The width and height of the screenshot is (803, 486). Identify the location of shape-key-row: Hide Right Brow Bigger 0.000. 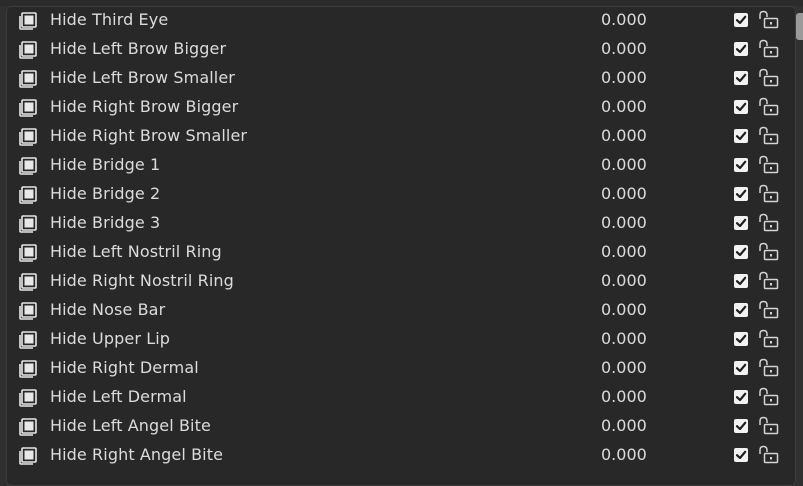
(403, 107).